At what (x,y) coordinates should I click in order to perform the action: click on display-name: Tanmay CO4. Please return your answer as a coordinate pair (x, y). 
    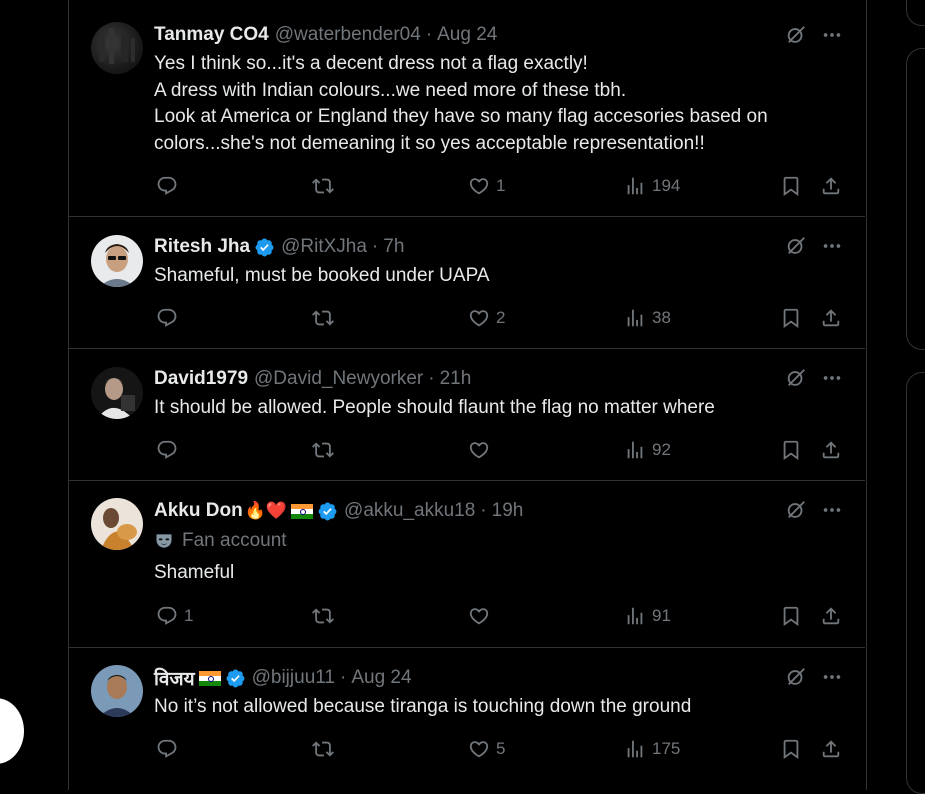
    Looking at the image, I should click on (211, 35).